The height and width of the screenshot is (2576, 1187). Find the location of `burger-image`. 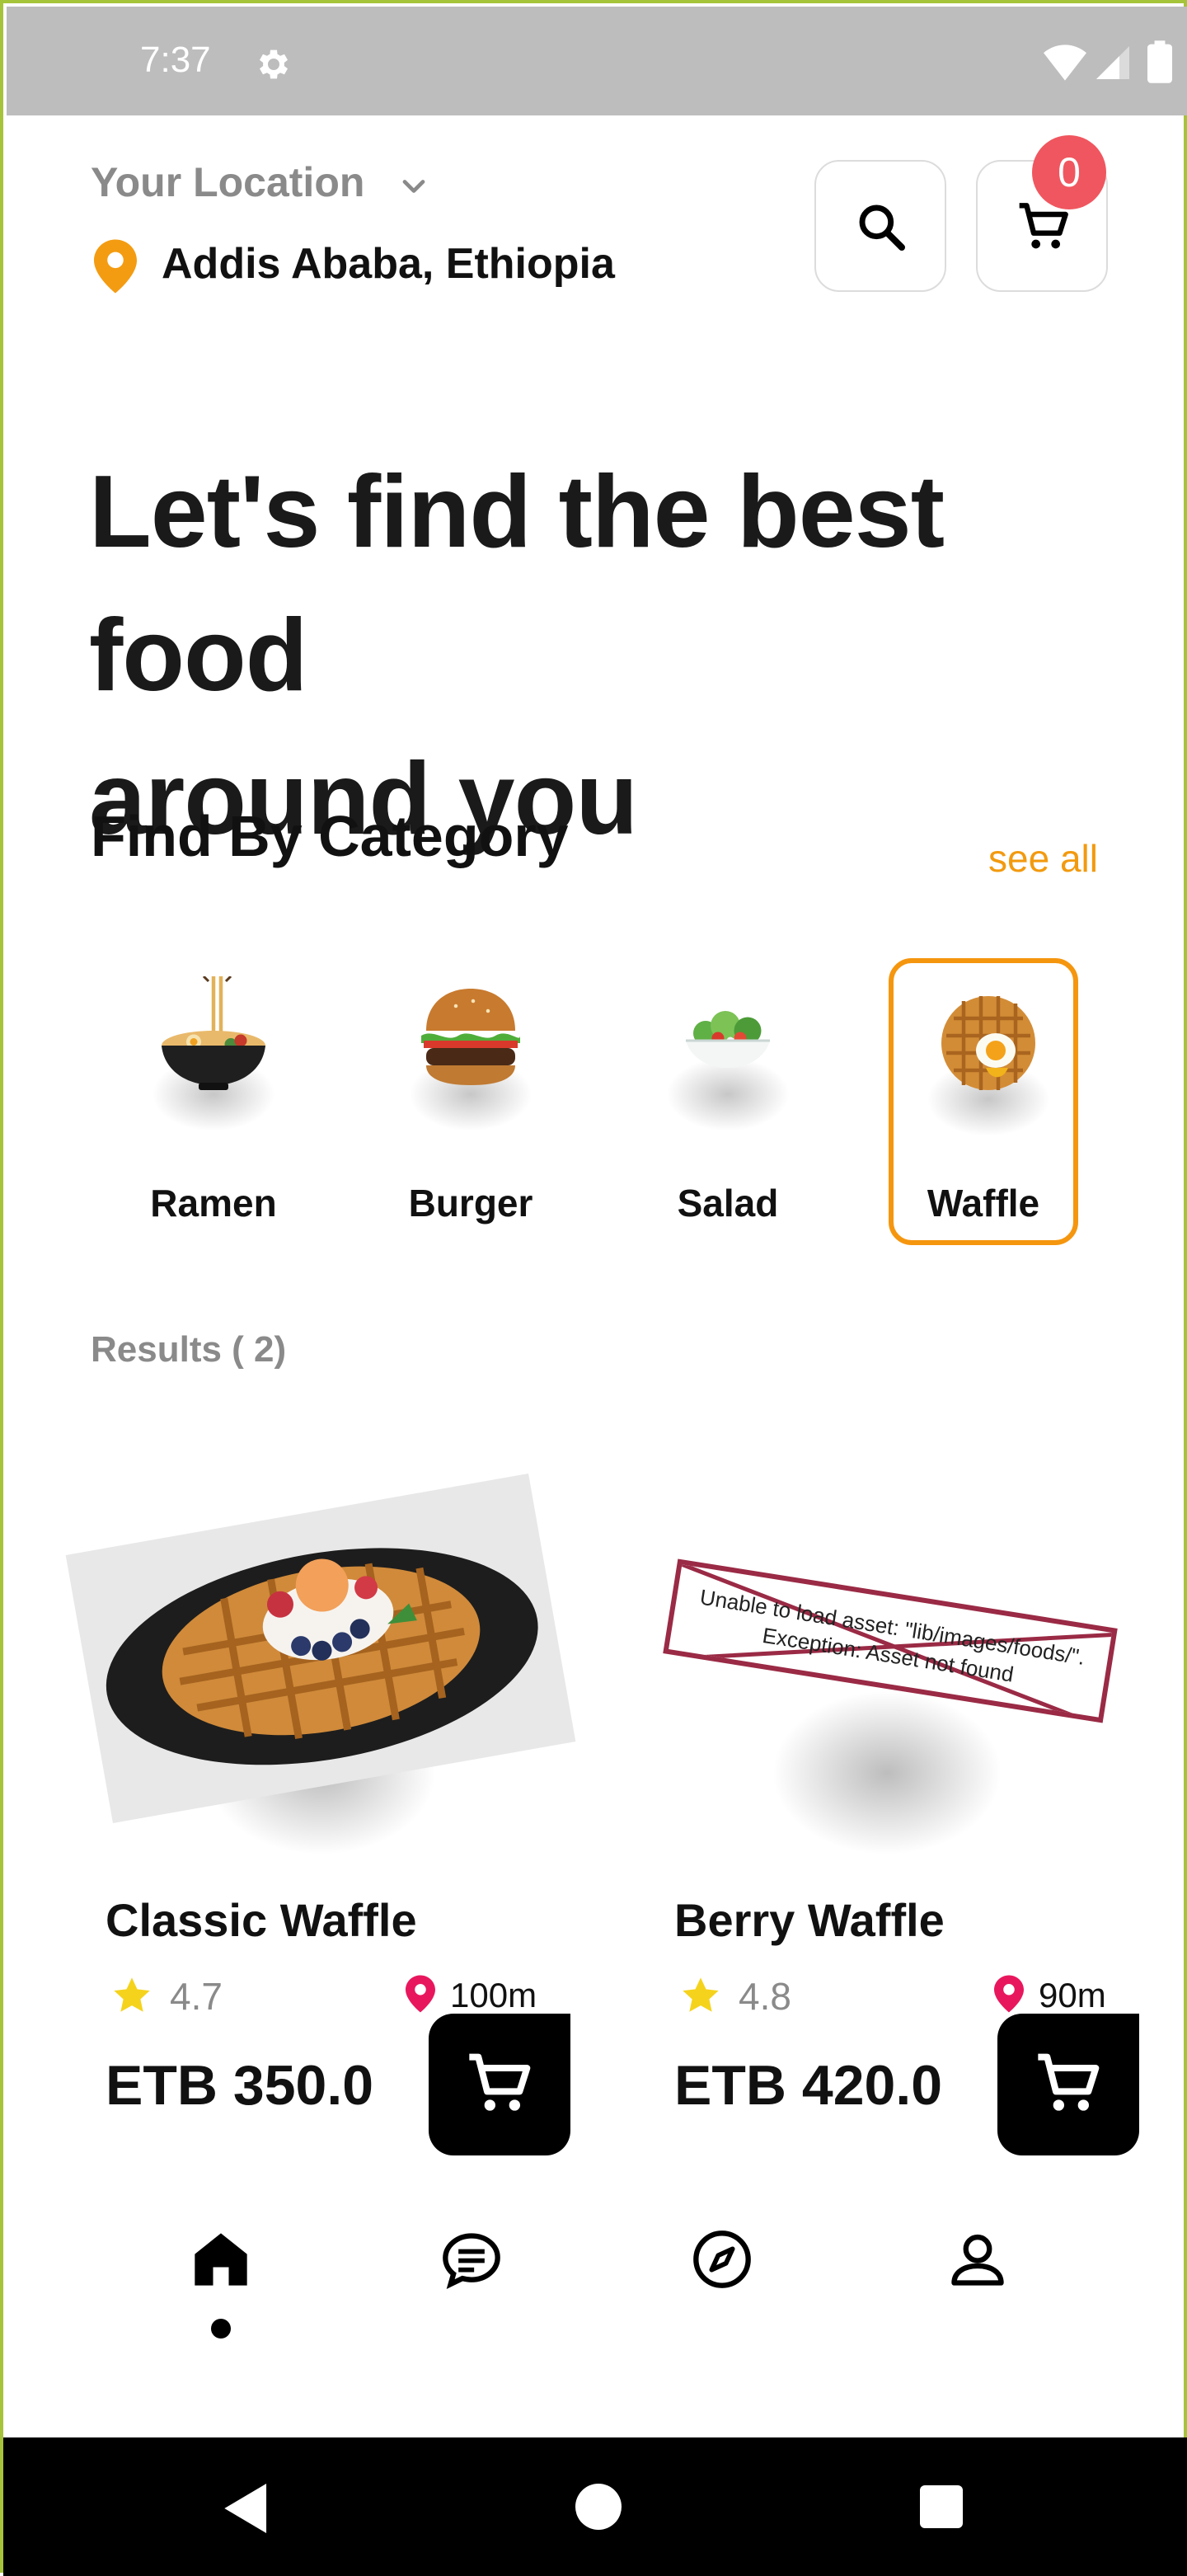

burger-image is located at coordinates (470, 1037).